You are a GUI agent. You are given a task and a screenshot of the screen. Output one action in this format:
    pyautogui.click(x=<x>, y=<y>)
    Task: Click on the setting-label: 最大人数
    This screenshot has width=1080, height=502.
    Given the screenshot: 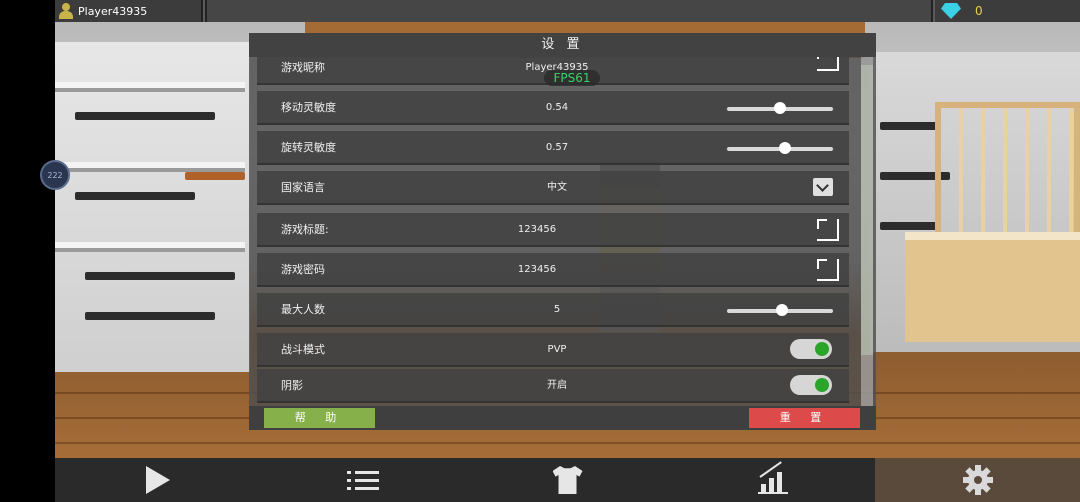 What is the action you would take?
    pyautogui.click(x=303, y=309)
    